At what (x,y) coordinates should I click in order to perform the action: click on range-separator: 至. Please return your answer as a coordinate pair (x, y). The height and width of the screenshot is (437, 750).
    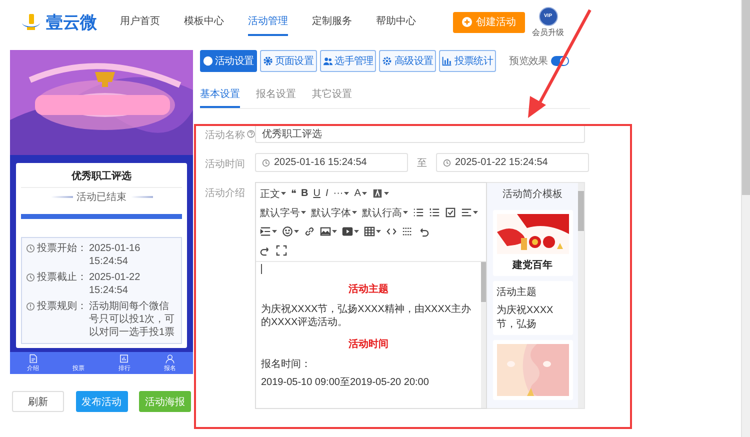
    Looking at the image, I should click on (422, 163).